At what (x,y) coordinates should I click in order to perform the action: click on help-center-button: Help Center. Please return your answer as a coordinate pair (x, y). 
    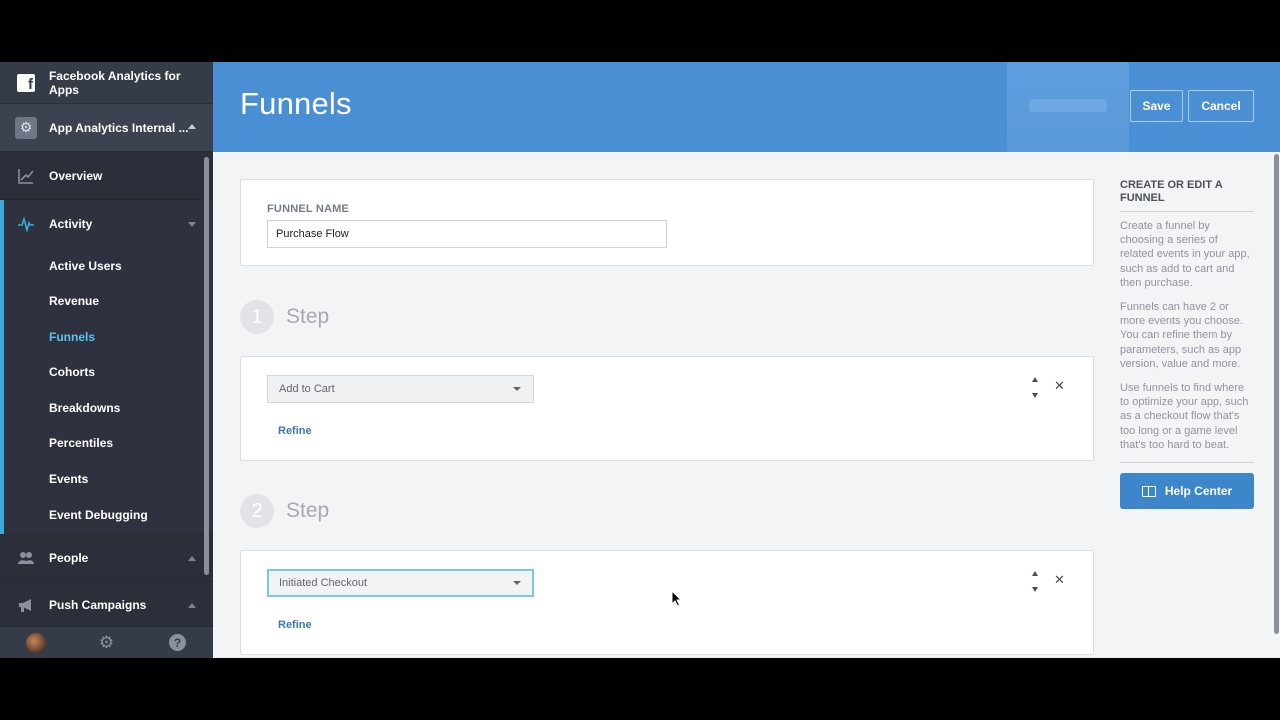
    Looking at the image, I should click on (1187, 491).